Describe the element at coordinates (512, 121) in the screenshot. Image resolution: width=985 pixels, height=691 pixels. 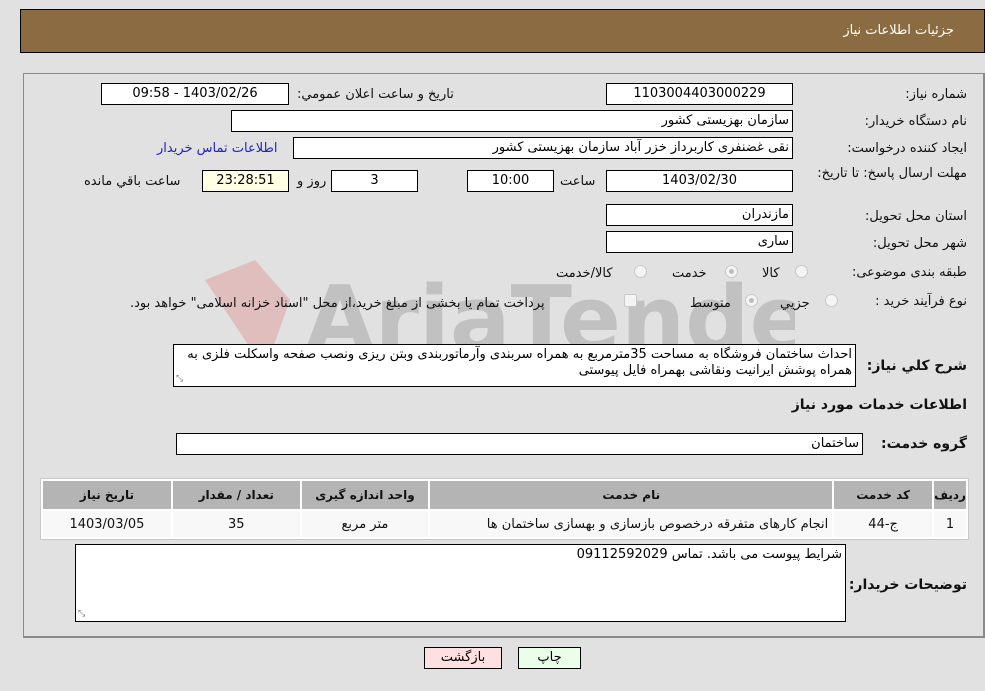
I see `buyer-org-field: سازمان بهزیستی کشور` at that location.